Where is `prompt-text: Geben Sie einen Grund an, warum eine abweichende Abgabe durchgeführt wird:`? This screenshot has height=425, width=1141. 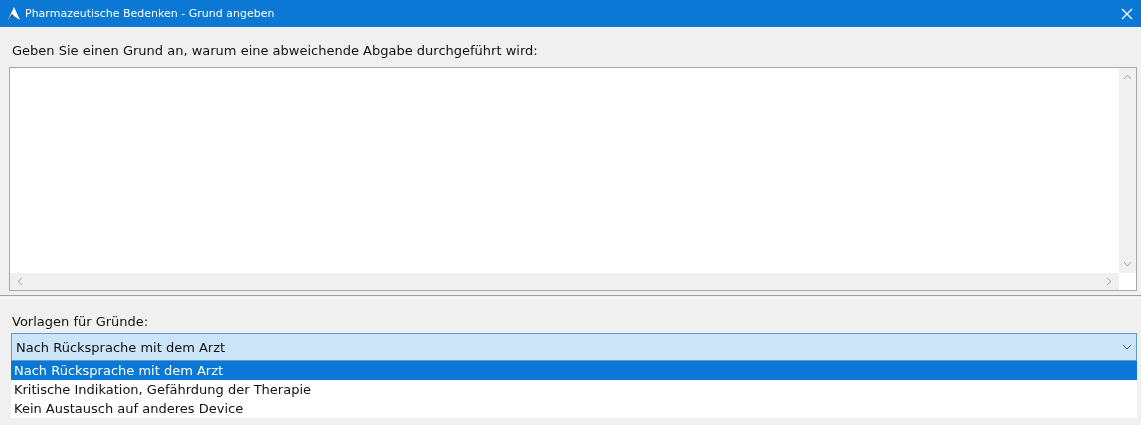
prompt-text: Geben Sie einen Grund an, warum eine abweichende Abgabe durchgeführt wird: is located at coordinates (275, 51).